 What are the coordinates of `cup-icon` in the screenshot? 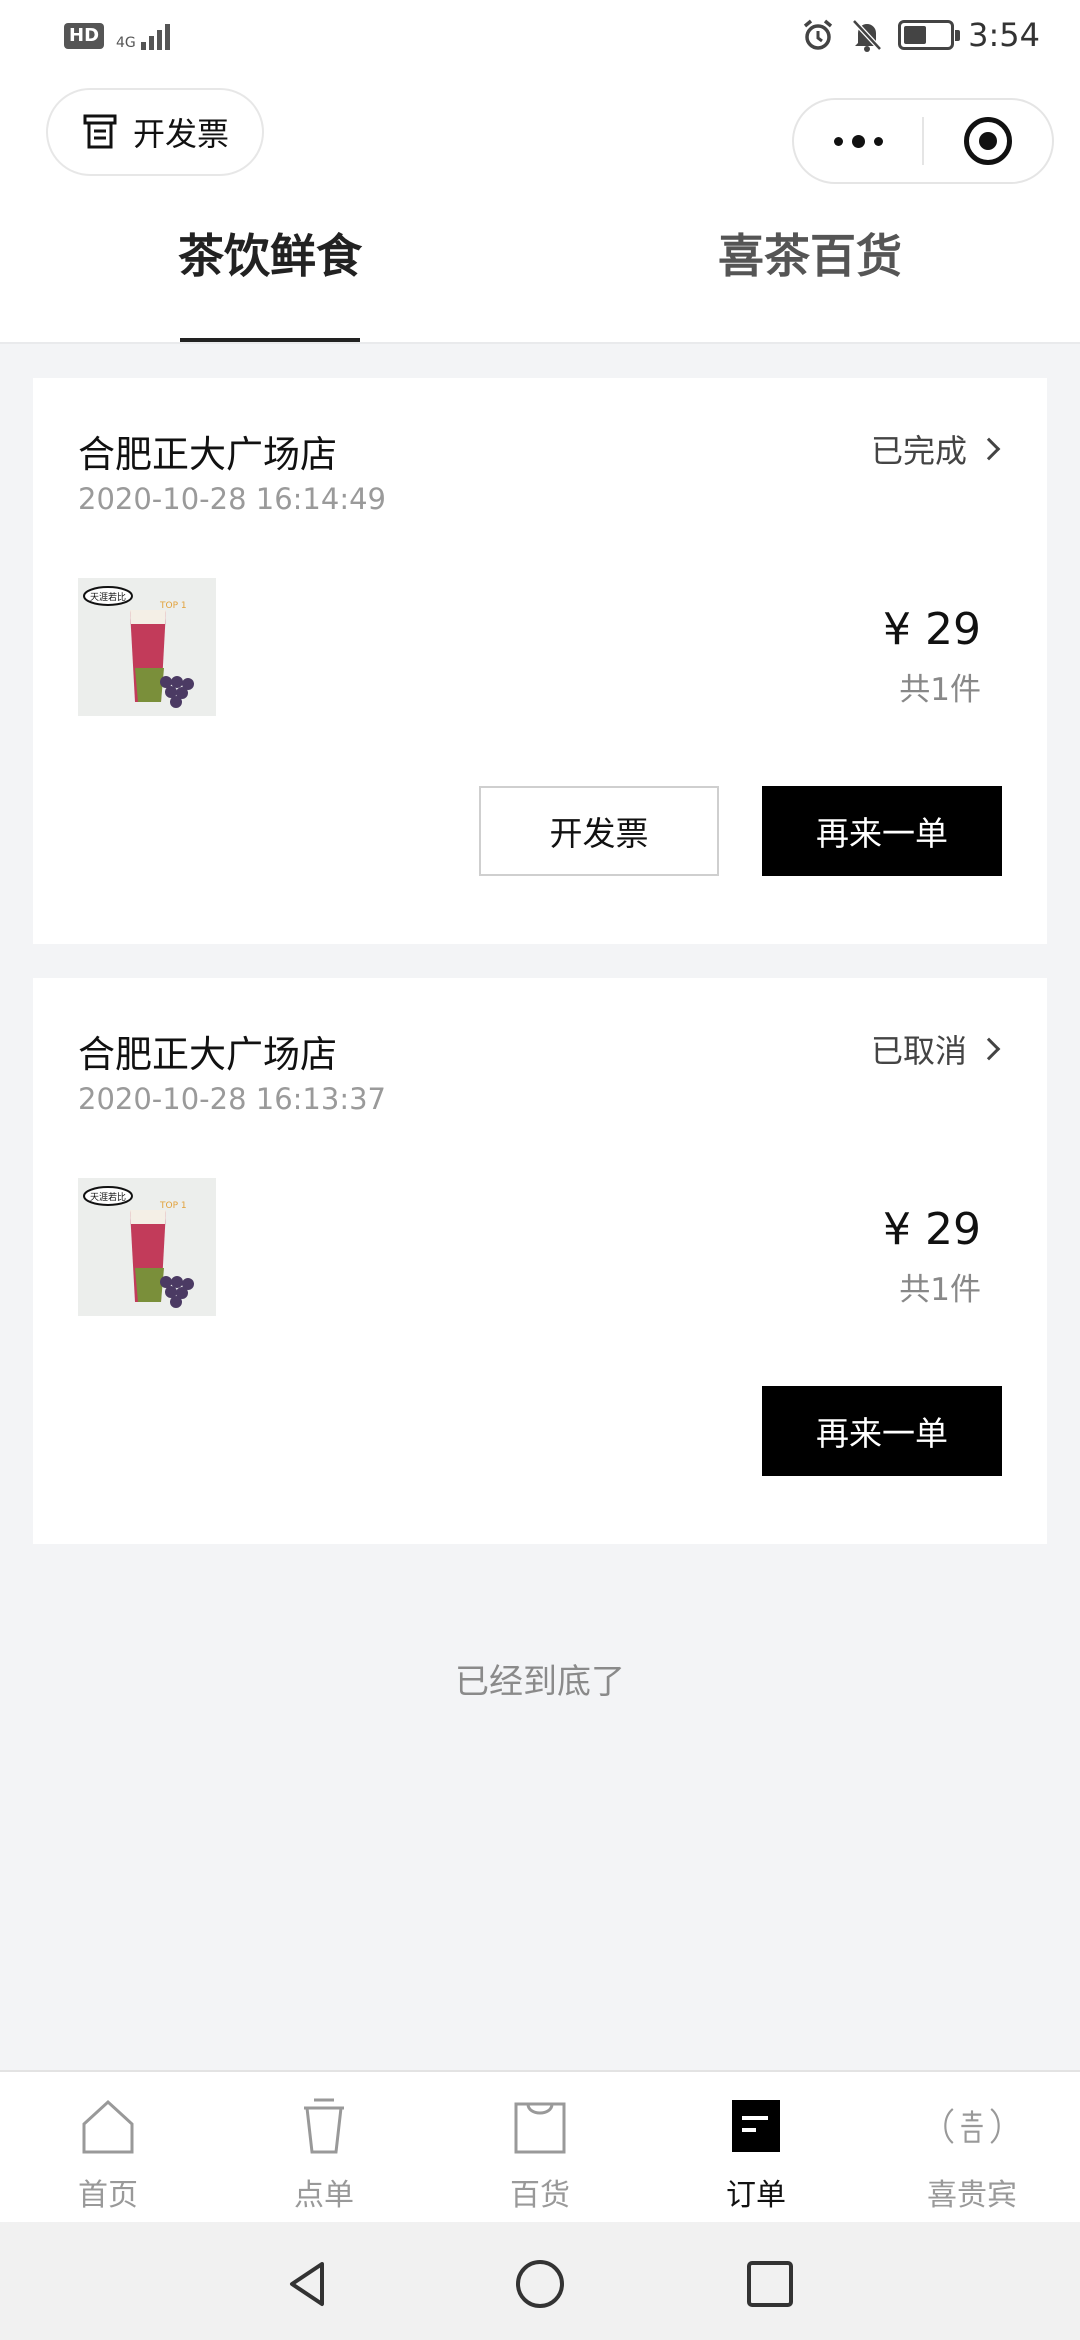 It's located at (324, 2126).